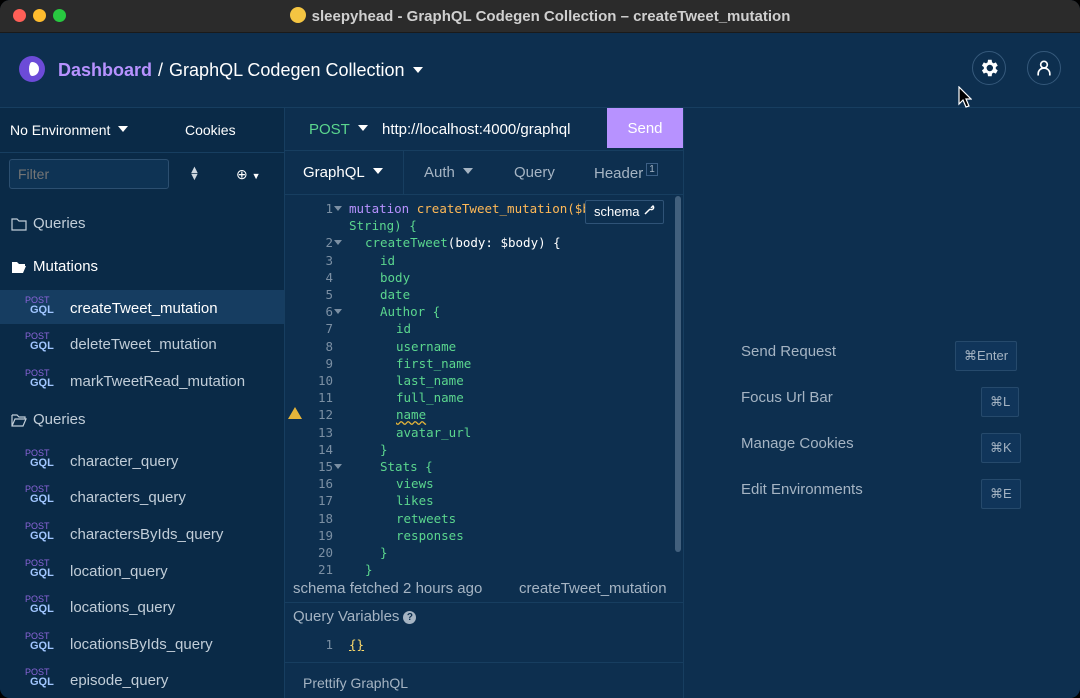 Image resolution: width=1080 pixels, height=698 pixels. What do you see at coordinates (1001, 494) in the screenshot?
I see `shortcut-key-environments: ⌘E` at bounding box center [1001, 494].